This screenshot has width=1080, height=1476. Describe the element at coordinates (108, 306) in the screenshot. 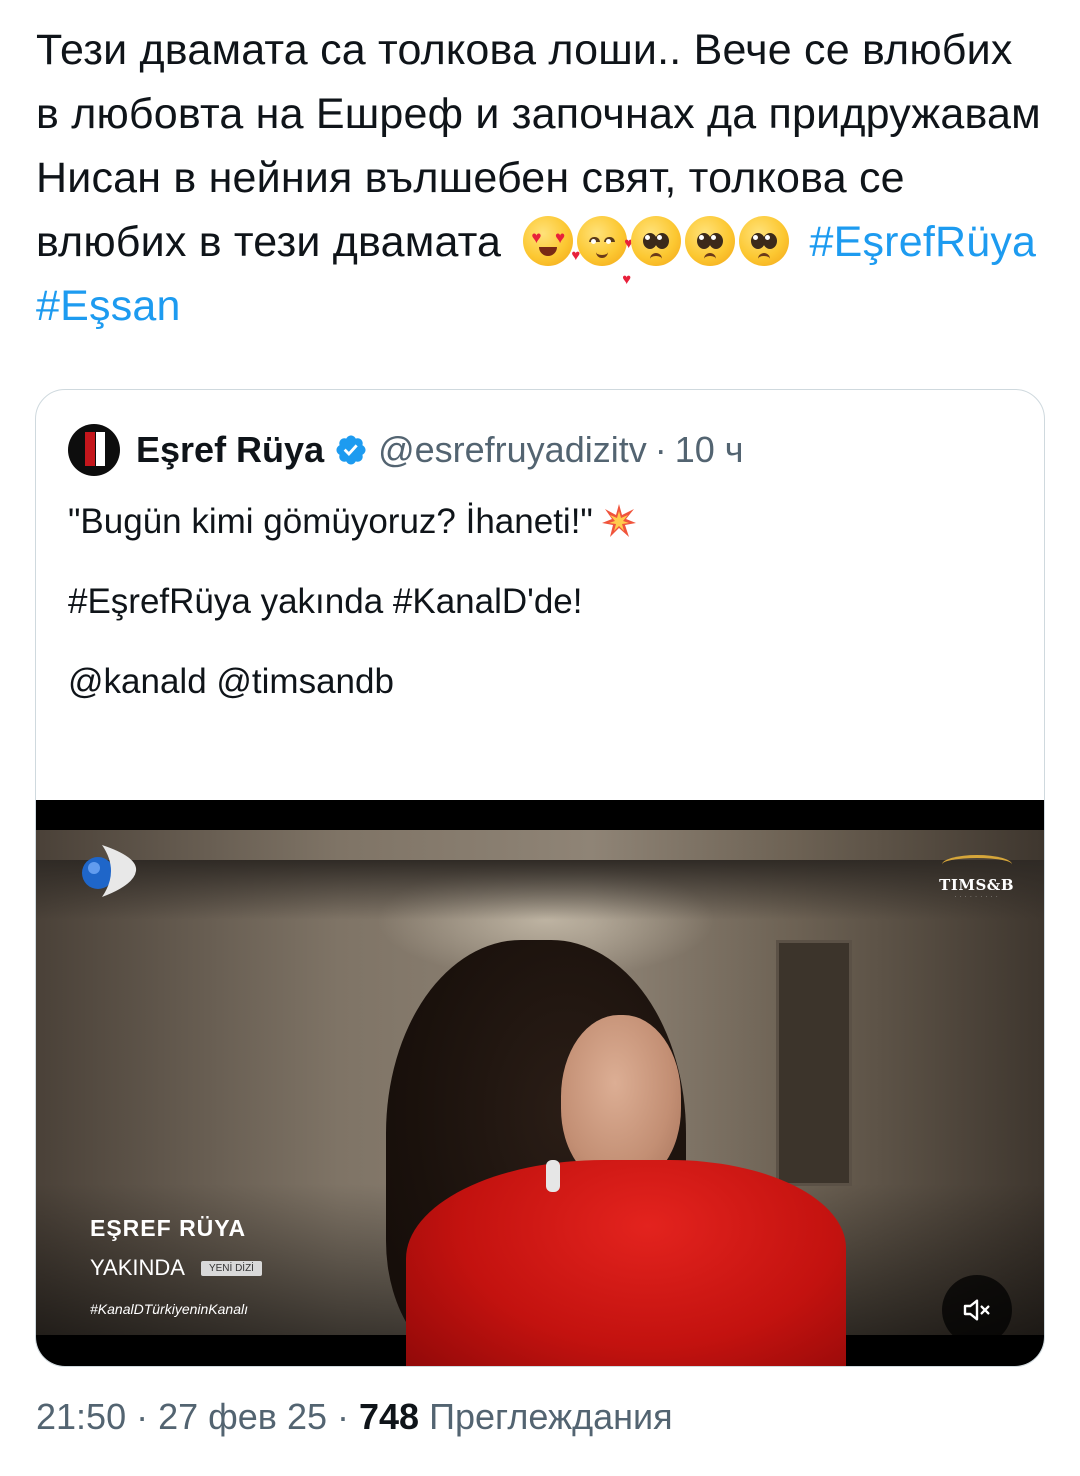

I see `hashtag-link: #Eşsan` at that location.